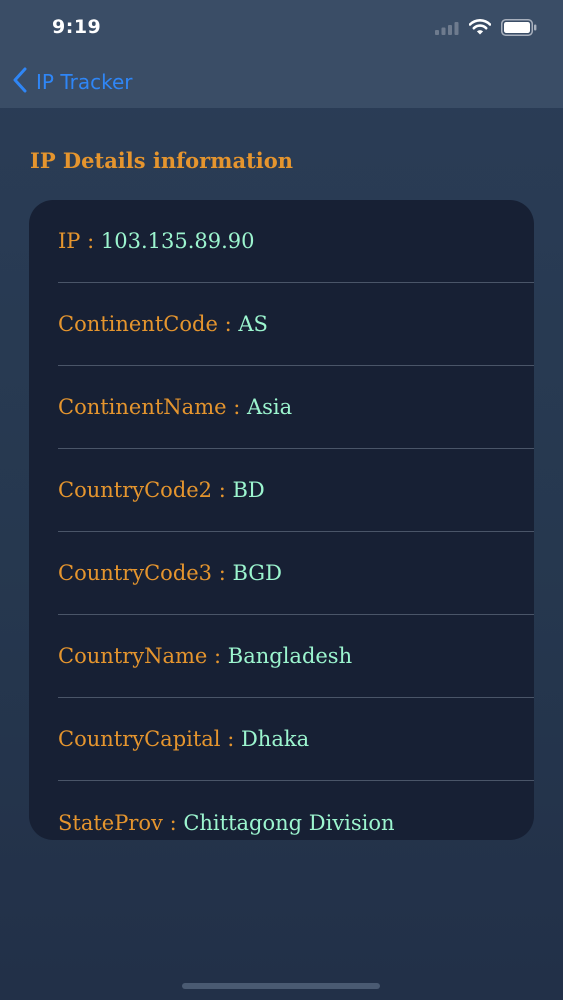 The width and height of the screenshot is (563, 1000). Describe the element at coordinates (257, 573) in the screenshot. I see `detail-value: BGD` at that location.